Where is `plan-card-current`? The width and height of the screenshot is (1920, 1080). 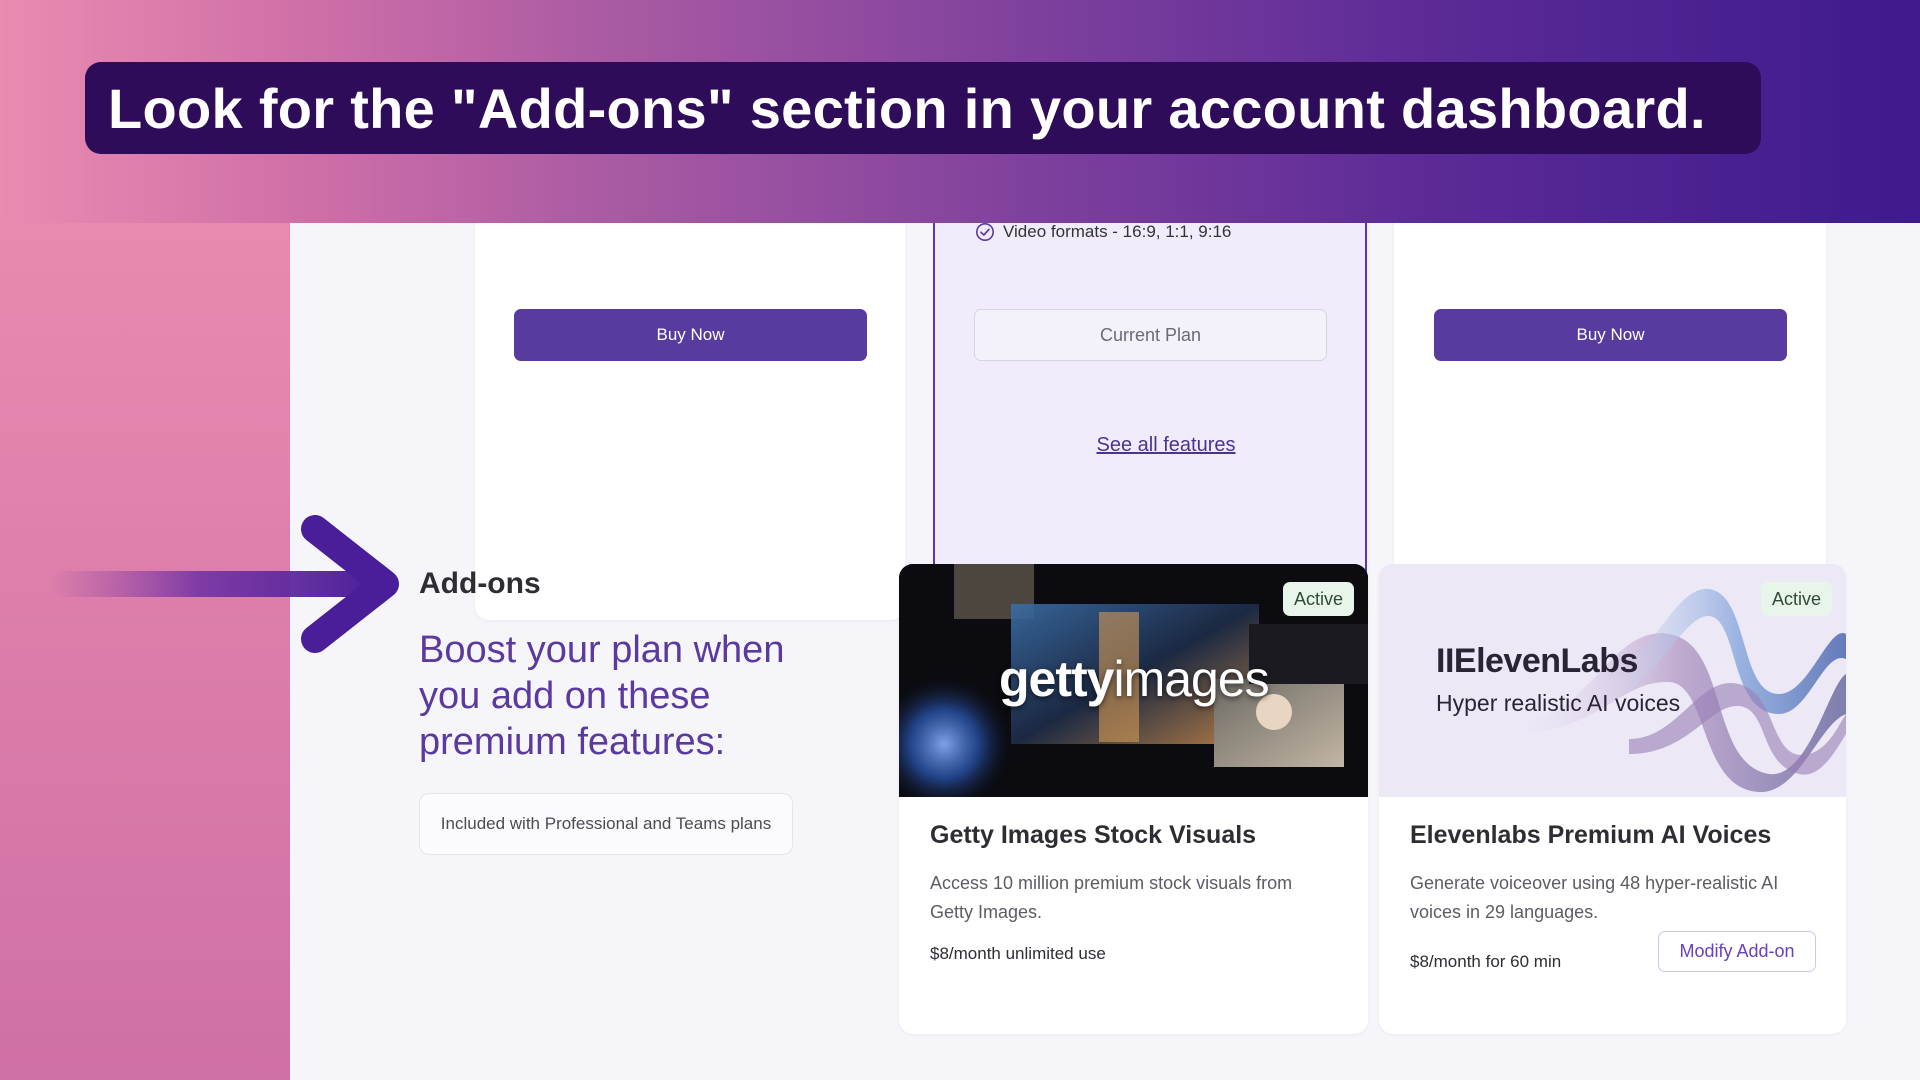 plan-card-current is located at coordinates (1150, 422).